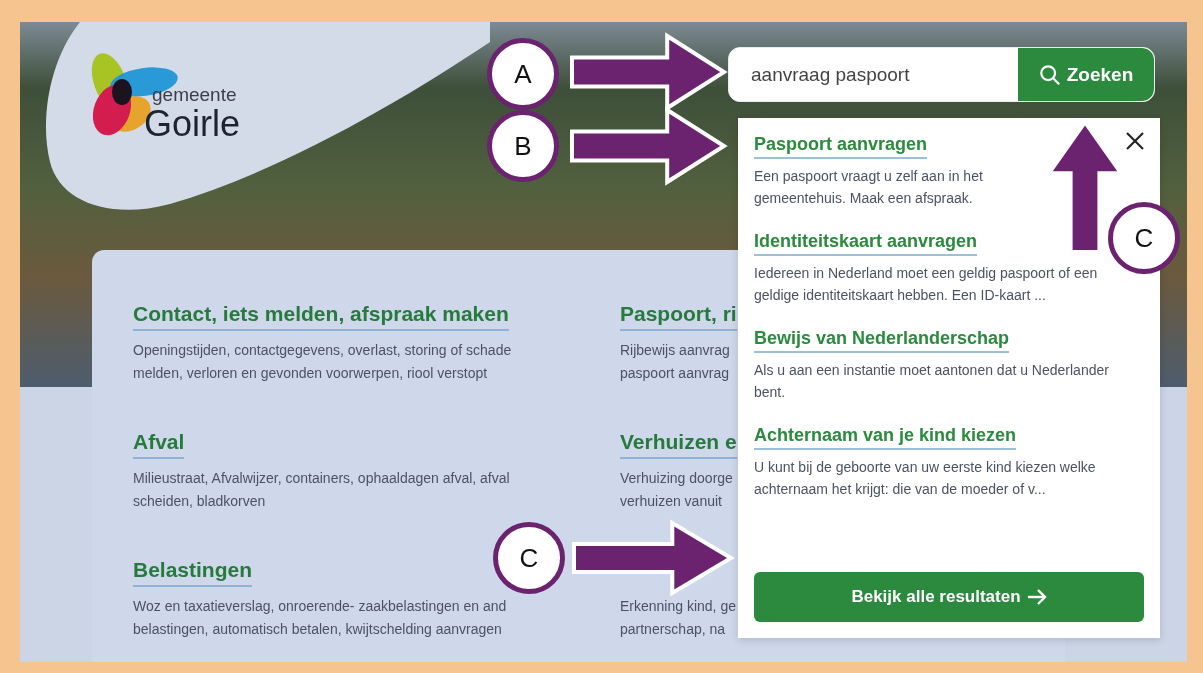 The width and height of the screenshot is (1203, 673). Describe the element at coordinates (885, 437) in the screenshot. I see `result-link: Achternaam van je kind kiezen` at that location.